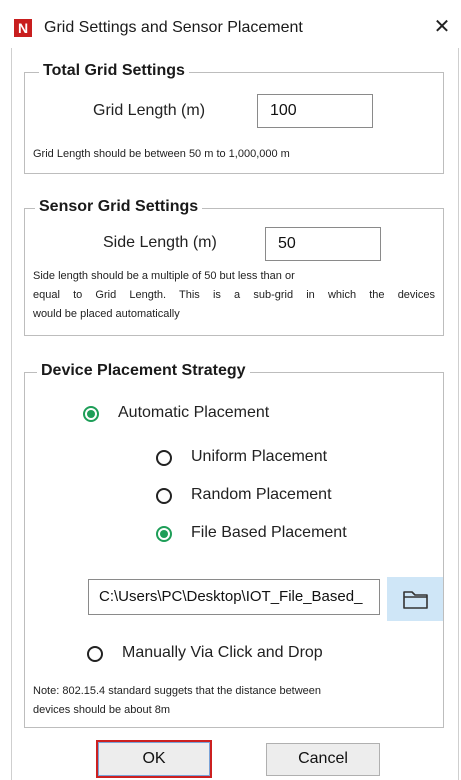  Describe the element at coordinates (259, 457) in the screenshot. I see `uniform-placement-label: Uniform Placement` at that location.